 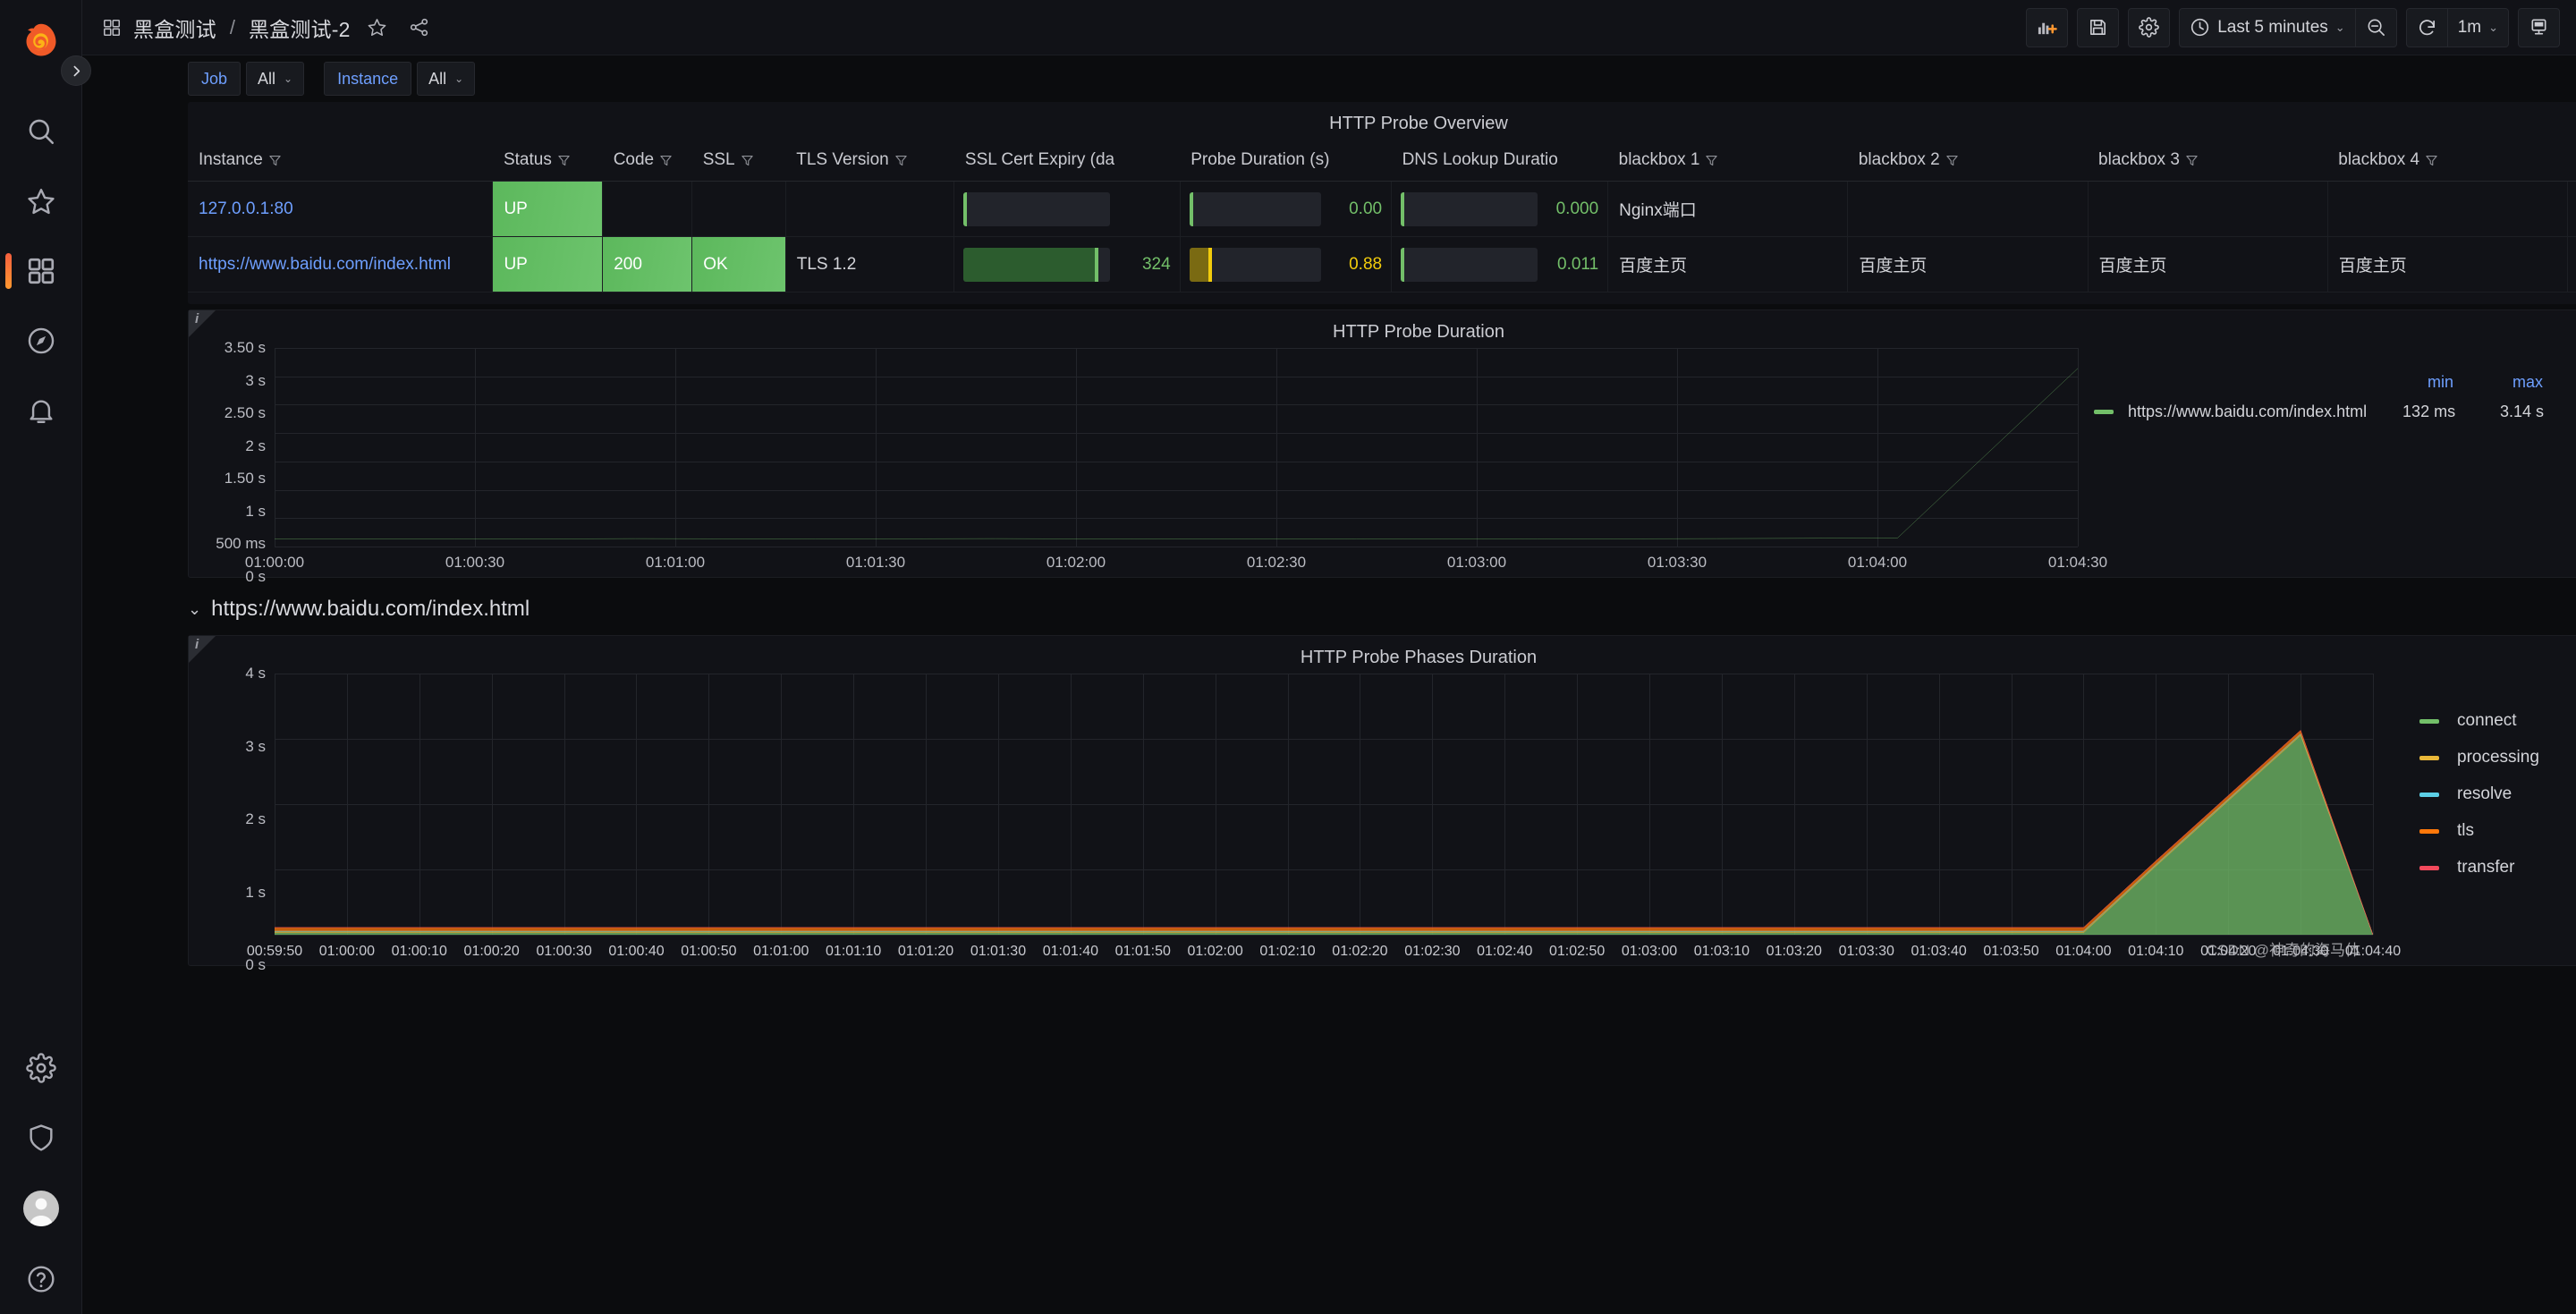 What do you see at coordinates (1578, 264) in the screenshot?
I see `gauge-value: 0.011` at bounding box center [1578, 264].